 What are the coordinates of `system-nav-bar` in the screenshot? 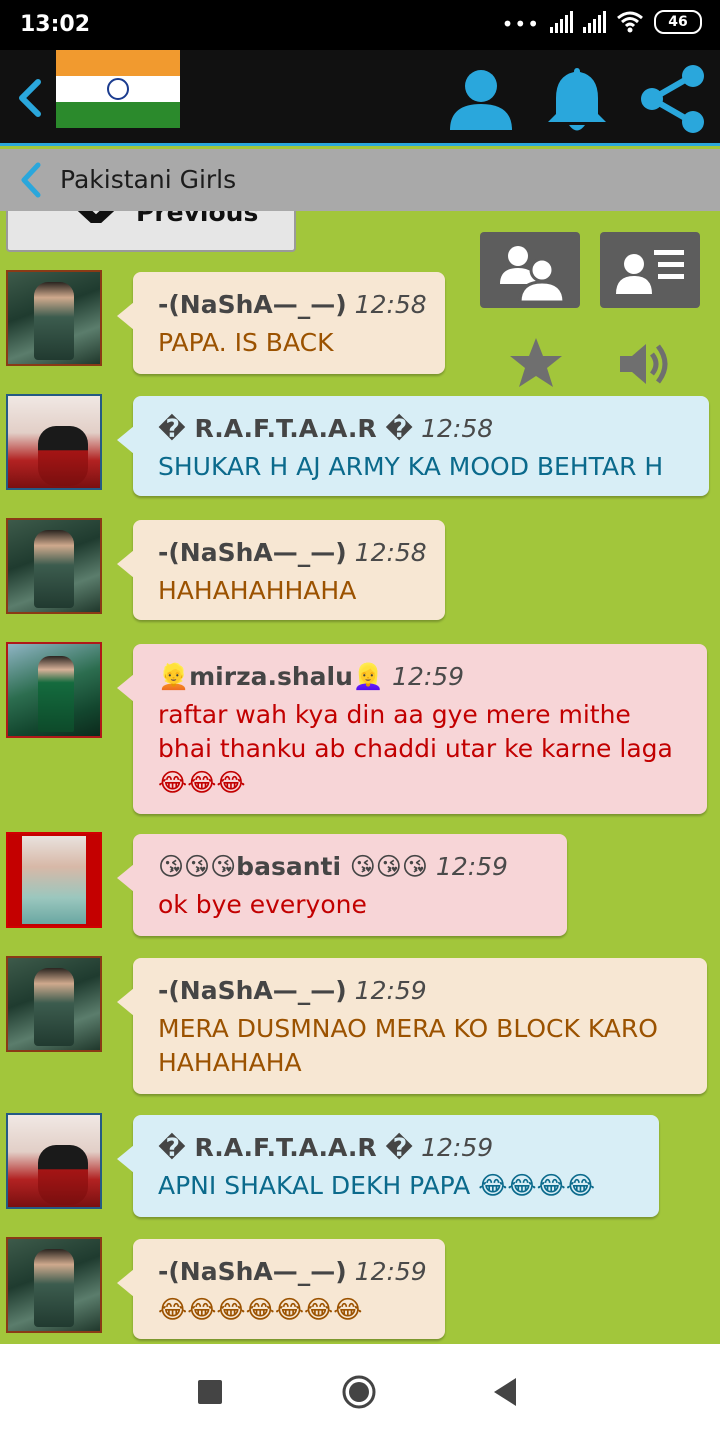 It's located at (360, 1392).